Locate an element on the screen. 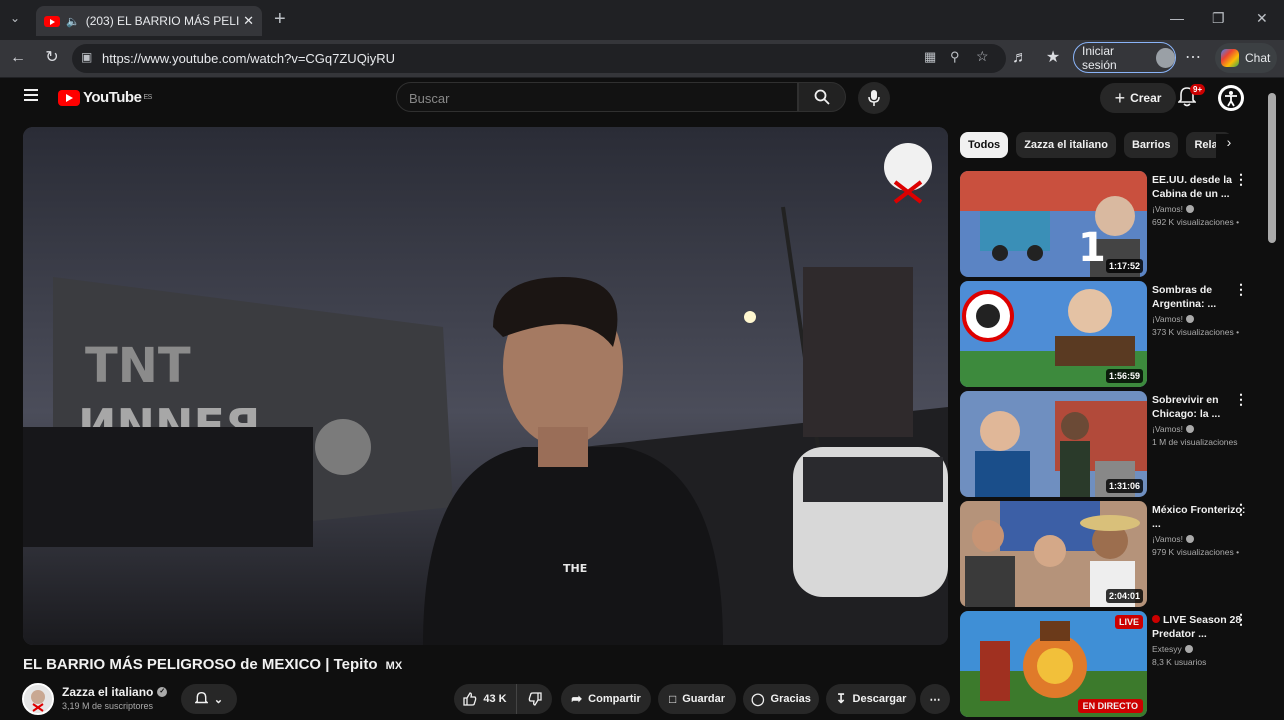 Image resolution: width=1284 pixels, height=720 pixels. video-duration: 1:17:52 is located at coordinates (1124, 266).